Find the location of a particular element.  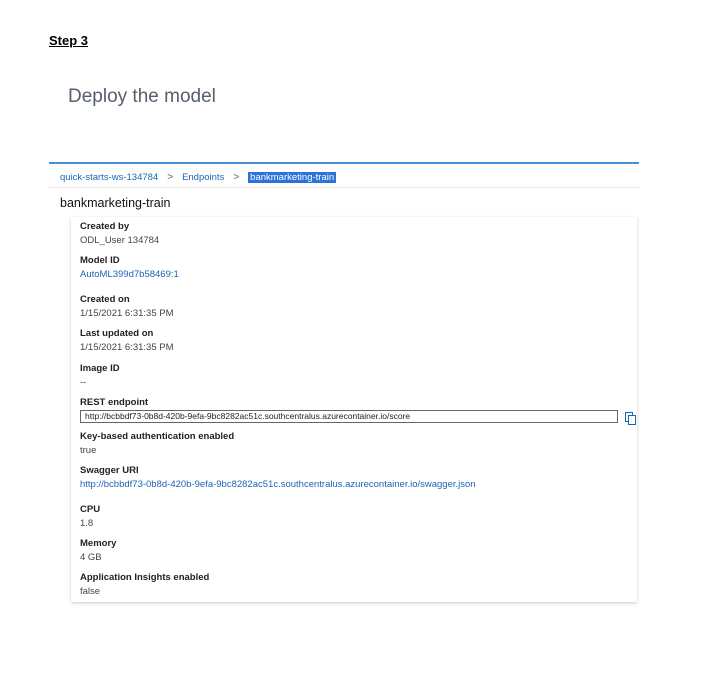

created-on-label: Created on is located at coordinates (105, 299).